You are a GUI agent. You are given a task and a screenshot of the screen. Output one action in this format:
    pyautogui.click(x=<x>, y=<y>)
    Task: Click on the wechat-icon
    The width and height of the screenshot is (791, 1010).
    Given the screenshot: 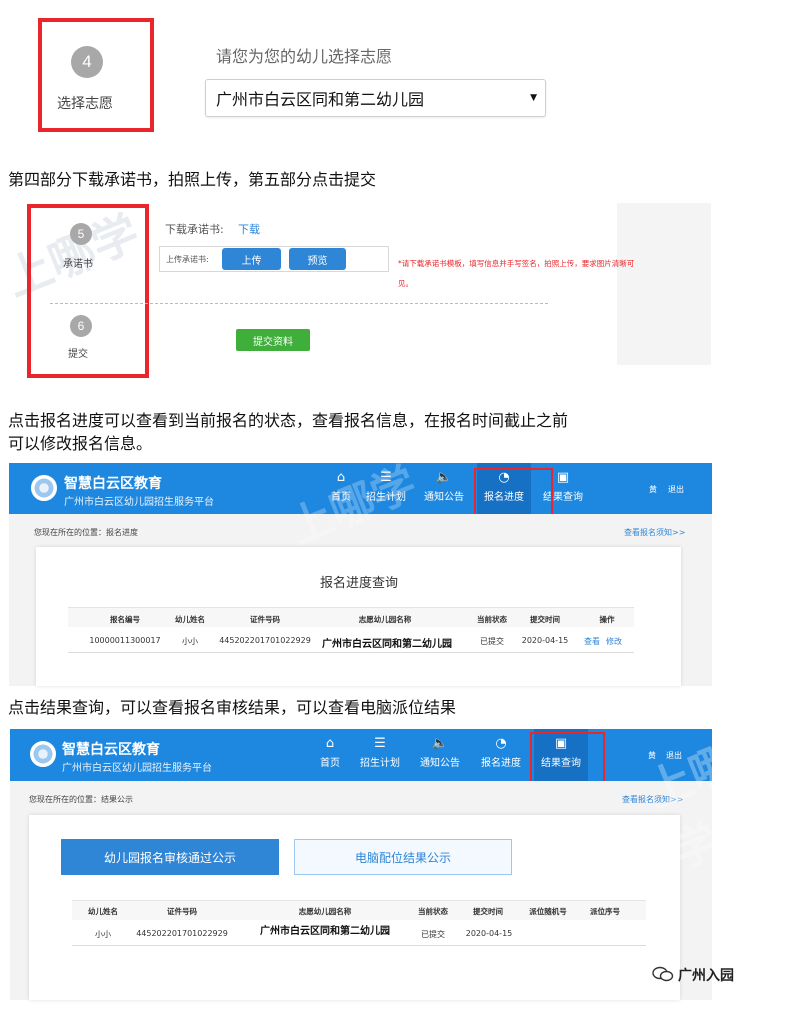 What is the action you would take?
    pyautogui.click(x=663, y=974)
    